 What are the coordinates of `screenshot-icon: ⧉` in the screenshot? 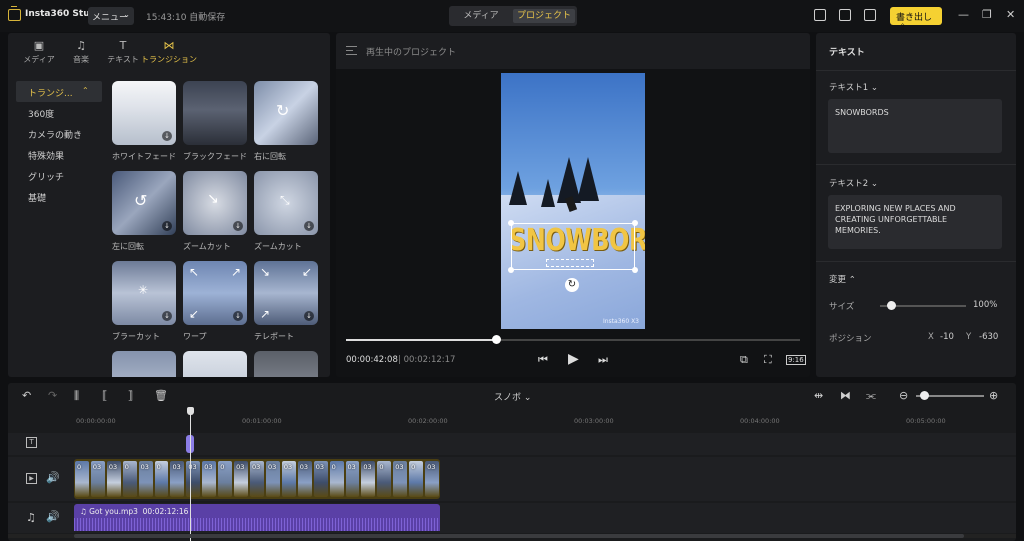 It's located at (744, 360).